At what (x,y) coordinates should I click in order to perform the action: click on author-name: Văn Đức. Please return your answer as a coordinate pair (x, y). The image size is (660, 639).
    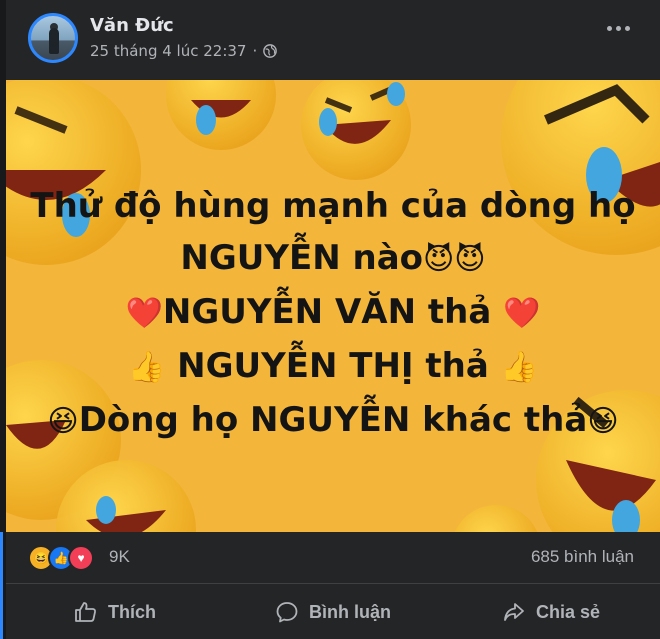
    Looking at the image, I should click on (132, 25).